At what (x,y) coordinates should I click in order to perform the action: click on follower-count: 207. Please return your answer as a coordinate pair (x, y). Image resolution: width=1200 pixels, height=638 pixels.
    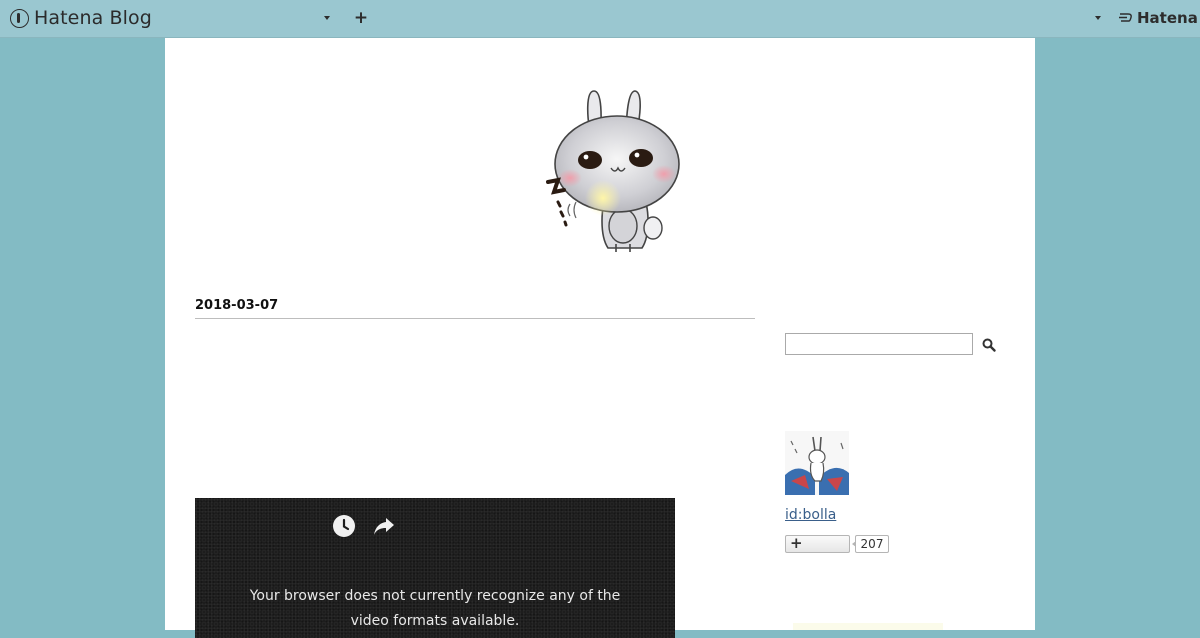
    Looking at the image, I should click on (870, 544).